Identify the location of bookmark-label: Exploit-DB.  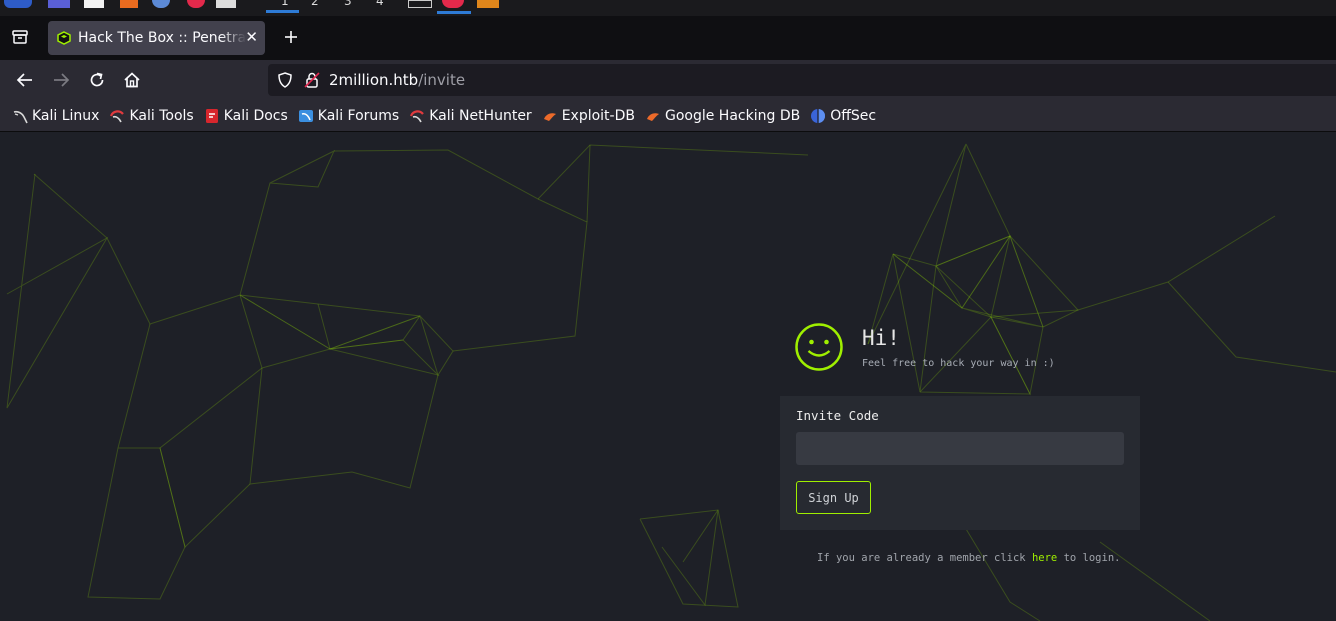
(598, 115).